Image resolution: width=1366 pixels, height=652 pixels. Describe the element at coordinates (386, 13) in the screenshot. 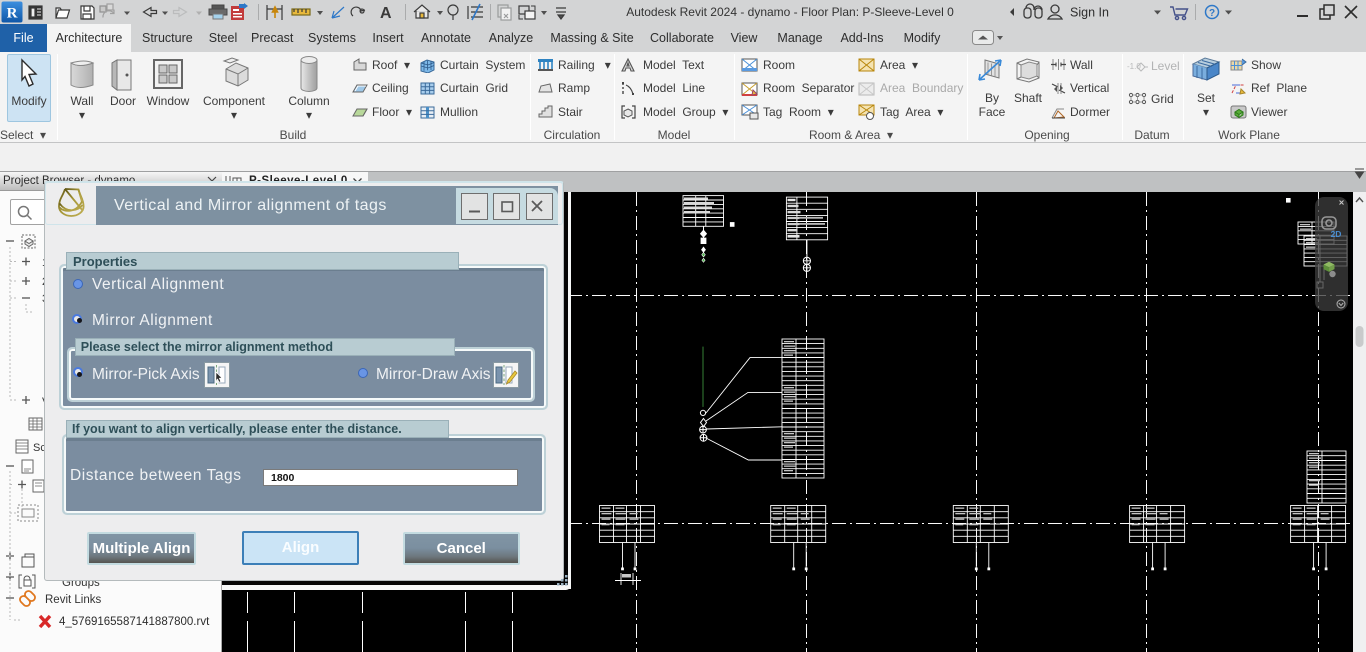

I see `svg-text: A` at that location.